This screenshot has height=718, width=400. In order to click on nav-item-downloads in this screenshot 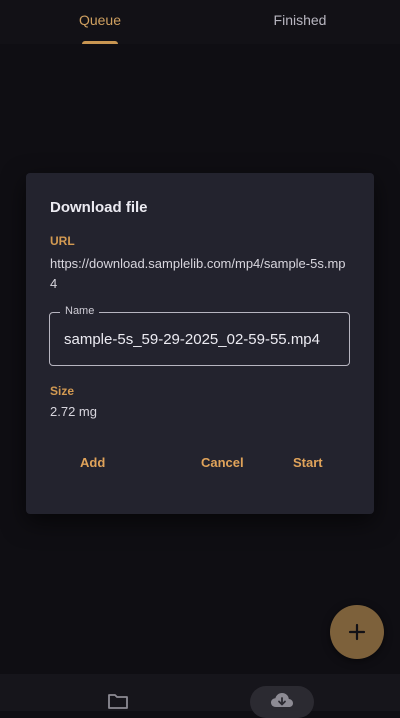, I will do `click(282, 702)`.